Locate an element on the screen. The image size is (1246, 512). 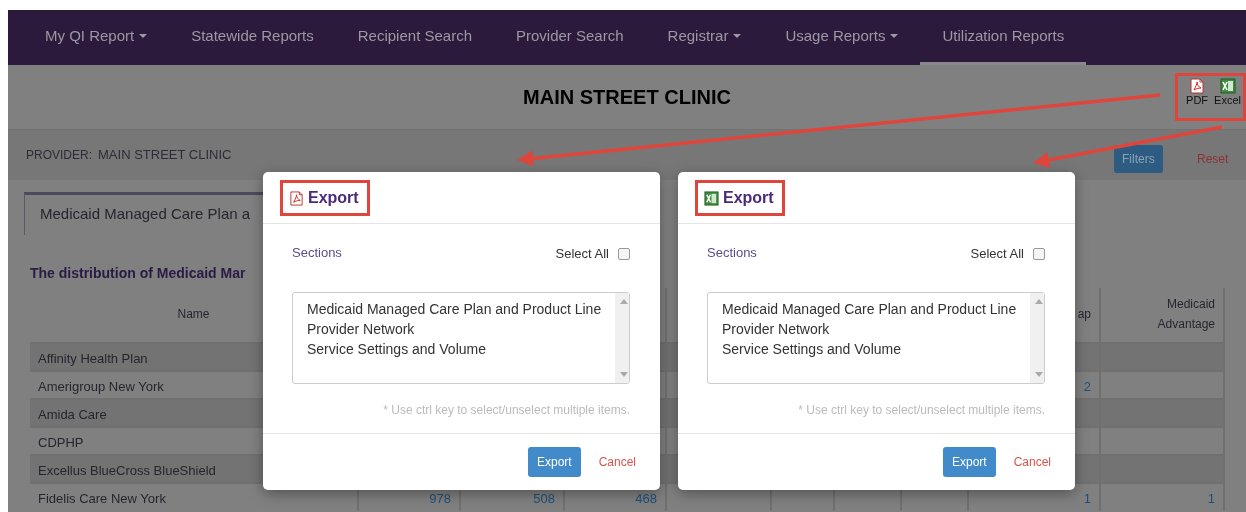
column-header: Medicaid Advantage is located at coordinates (1184, 314).